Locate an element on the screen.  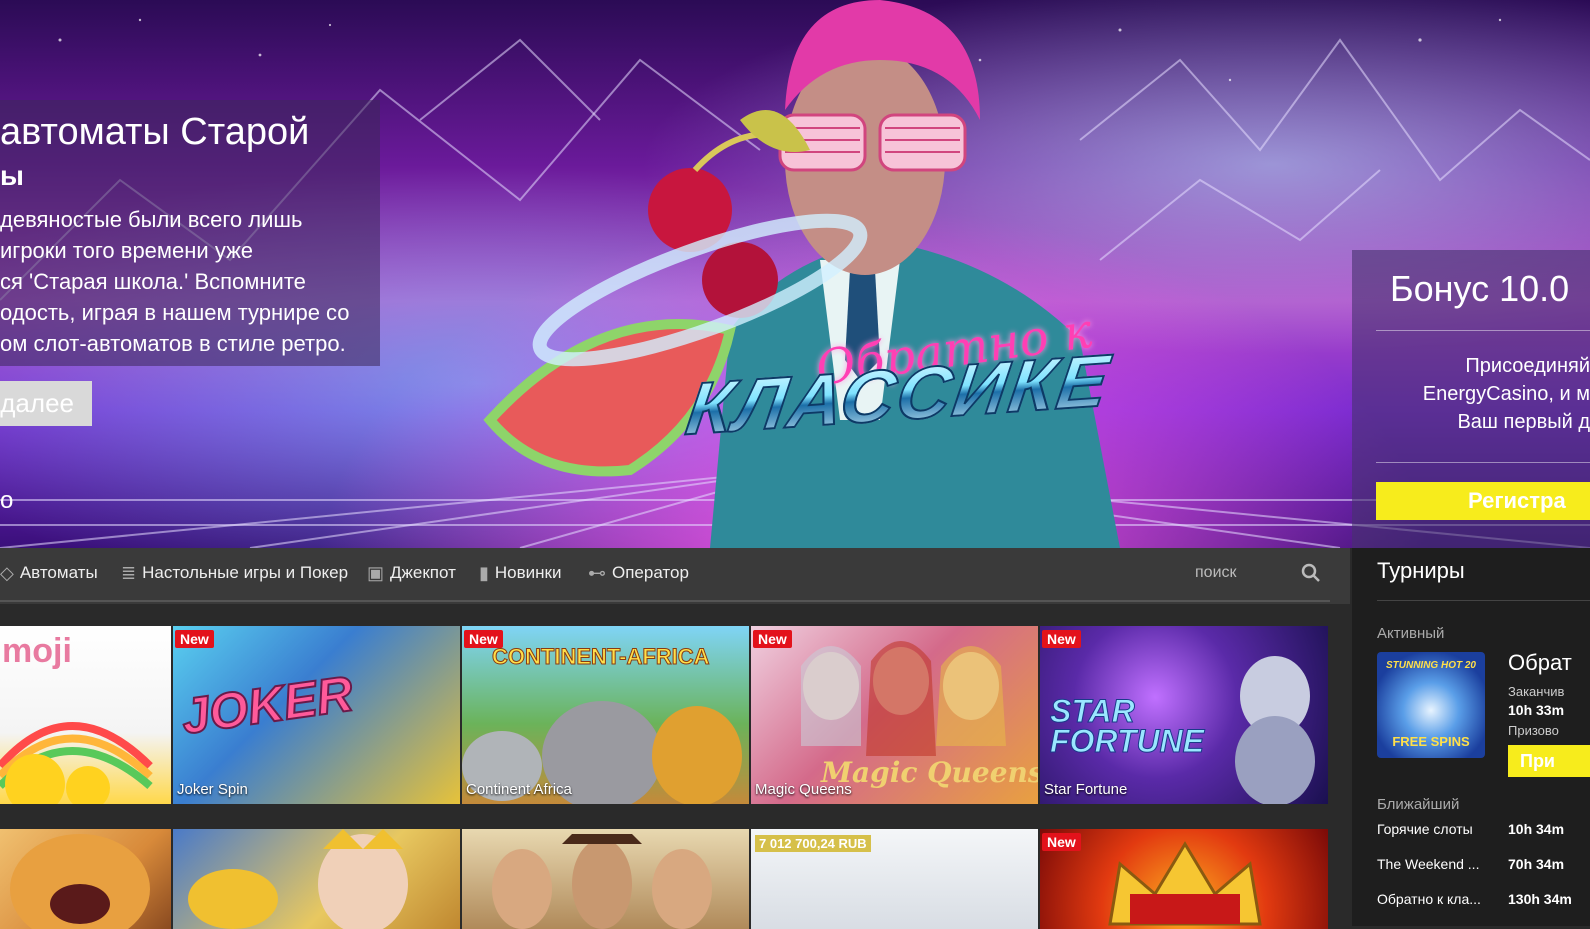
hero-slide-fragment: о is located at coordinates (7, 500).